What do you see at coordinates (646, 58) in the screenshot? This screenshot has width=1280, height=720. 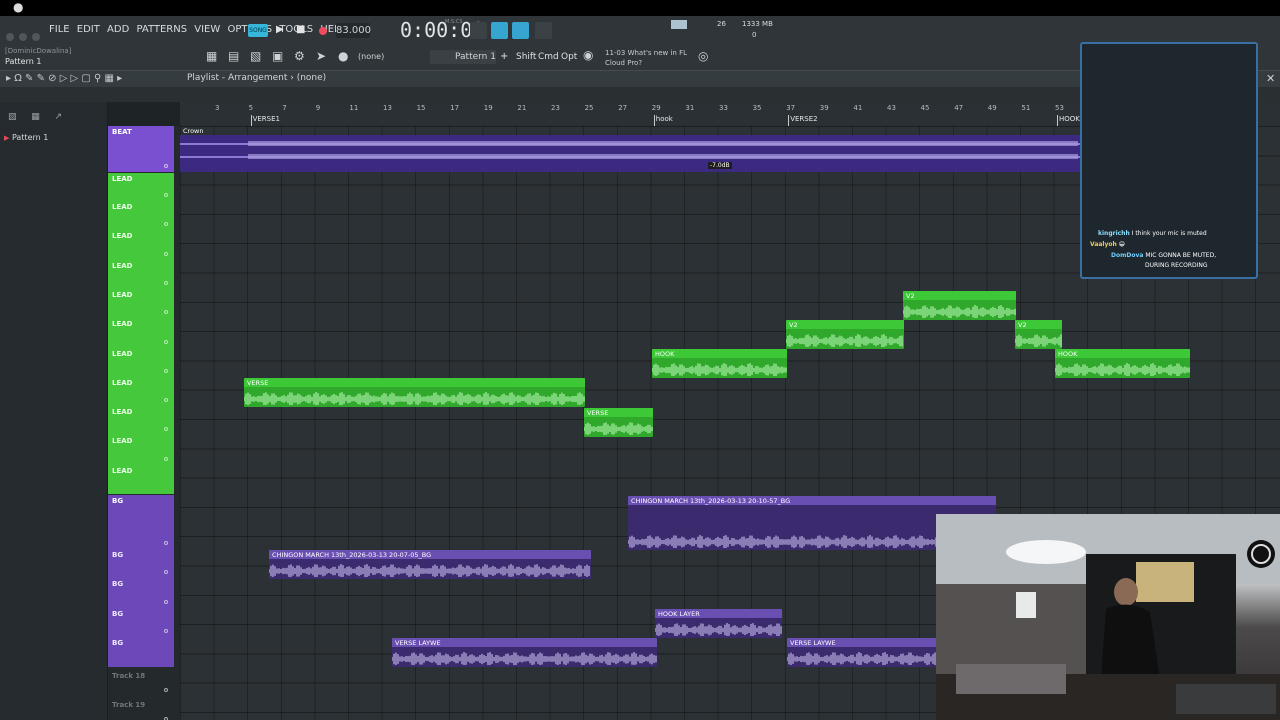 I see `news-panel: 11-03 What's new in FL Cloud Pro?` at bounding box center [646, 58].